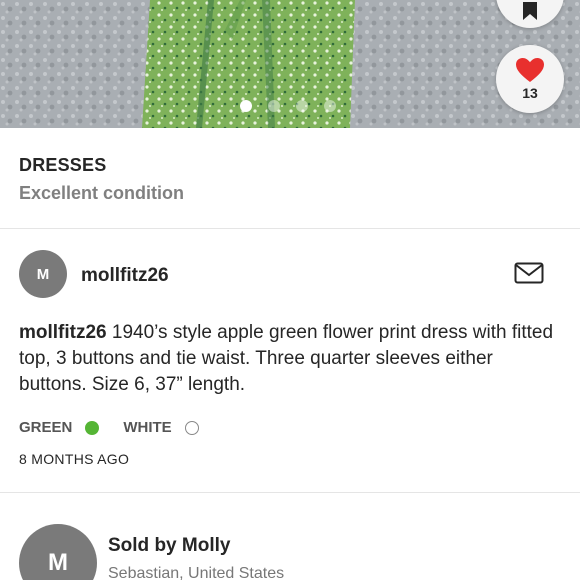  What do you see at coordinates (63, 332) in the screenshot?
I see `description-author: mollfitz26` at bounding box center [63, 332].